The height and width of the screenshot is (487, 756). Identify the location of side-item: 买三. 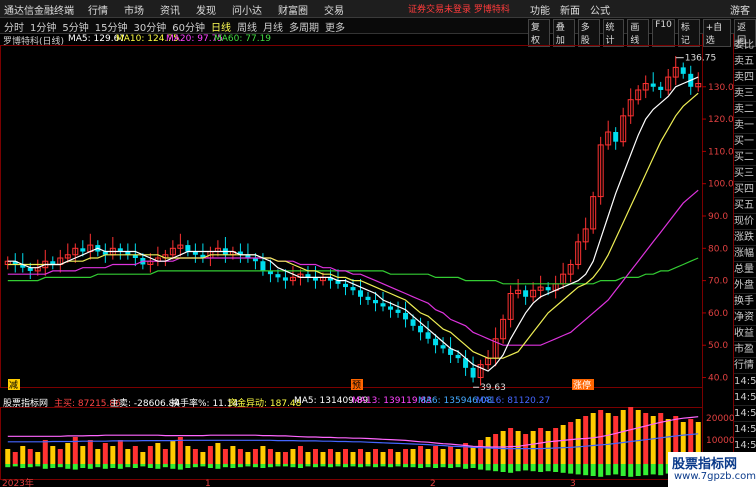
(745, 174).